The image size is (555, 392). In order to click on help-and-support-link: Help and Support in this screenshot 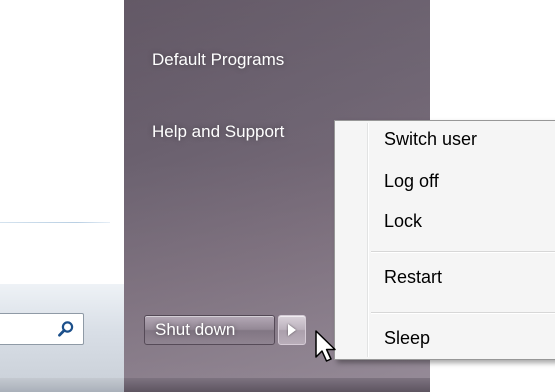, I will do `click(218, 132)`.